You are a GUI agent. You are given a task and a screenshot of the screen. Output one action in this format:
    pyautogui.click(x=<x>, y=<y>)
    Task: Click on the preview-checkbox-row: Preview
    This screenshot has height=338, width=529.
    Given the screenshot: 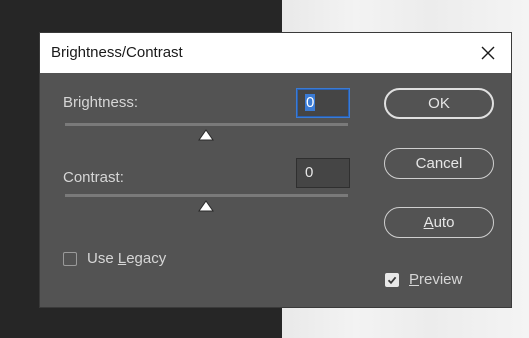 What is the action you would take?
    pyautogui.click(x=423, y=279)
    